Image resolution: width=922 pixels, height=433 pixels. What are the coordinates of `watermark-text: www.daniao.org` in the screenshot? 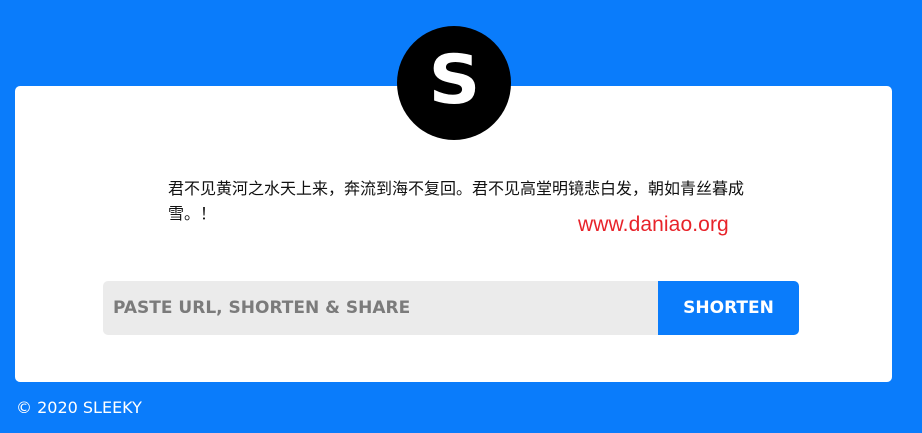 It's located at (653, 224).